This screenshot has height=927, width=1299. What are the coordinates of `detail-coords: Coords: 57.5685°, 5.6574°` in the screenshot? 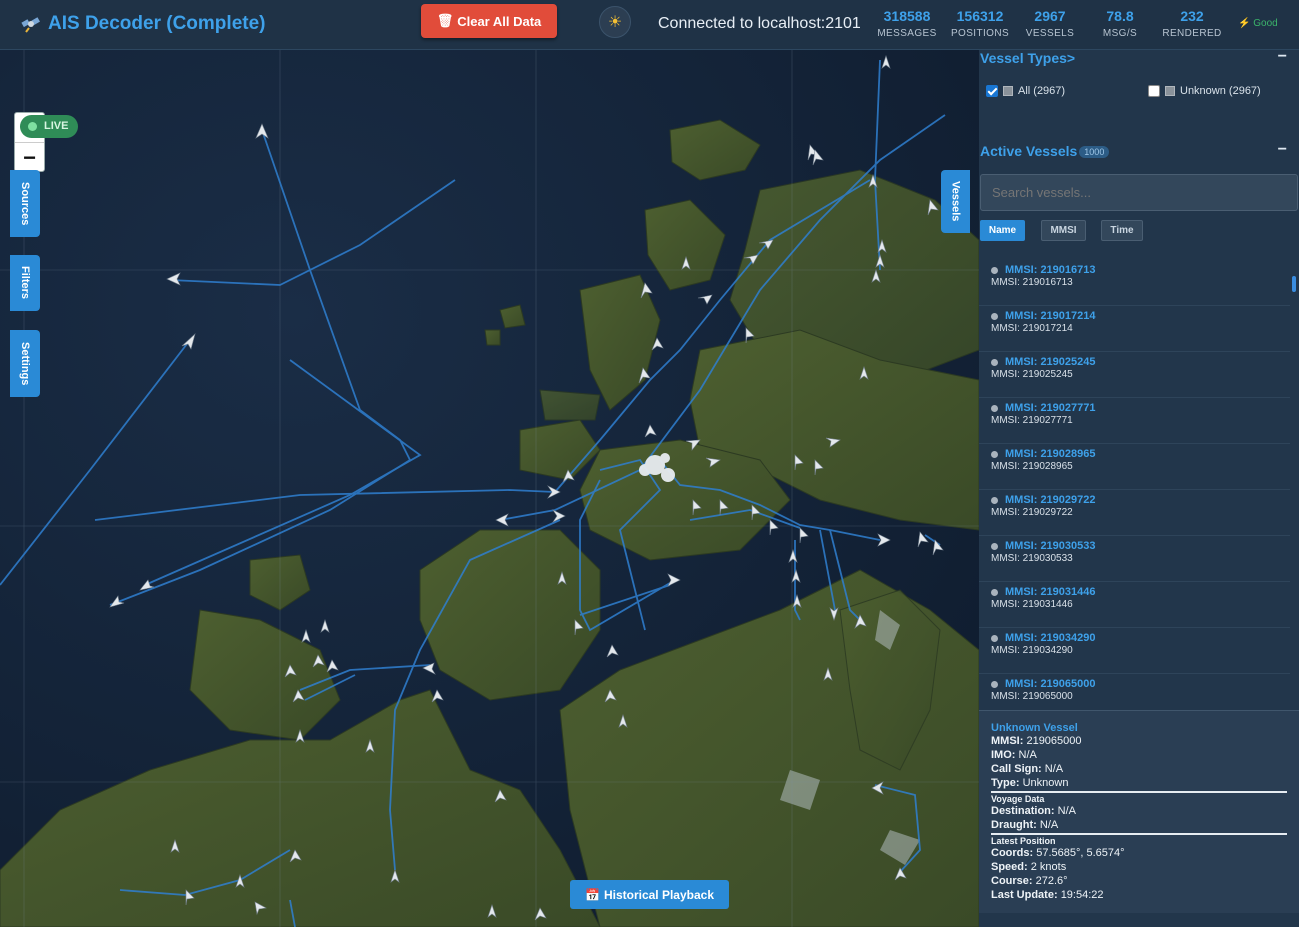 It's located at (1058, 853).